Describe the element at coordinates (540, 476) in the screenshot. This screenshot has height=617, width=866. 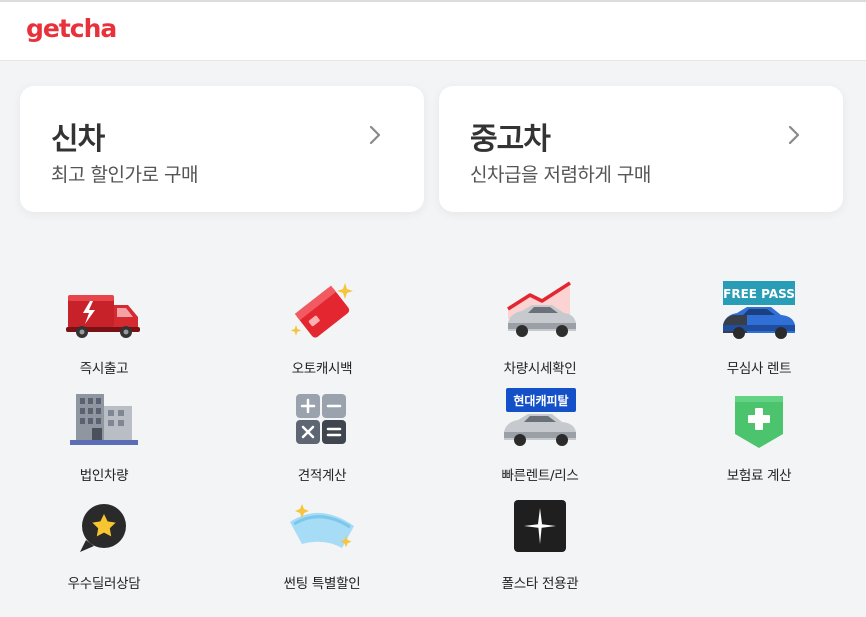
I see `service-label: 빠른렌트/리스` at that location.